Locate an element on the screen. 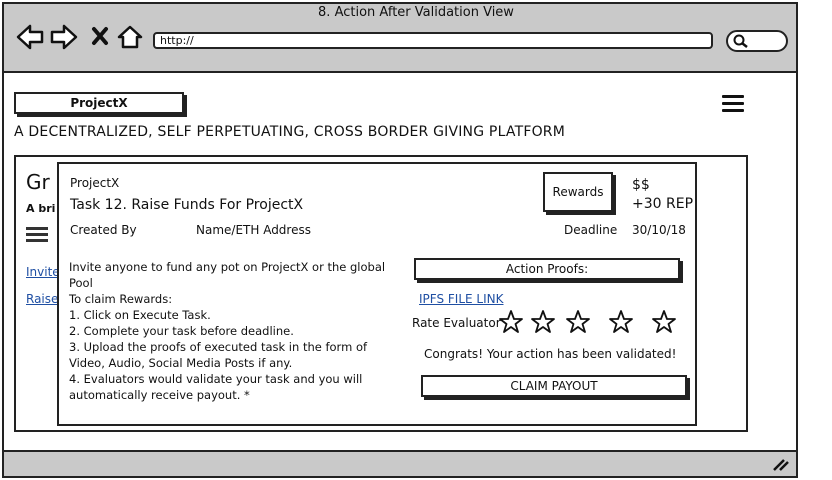  modal-project-name: ProjectX is located at coordinates (95, 183).